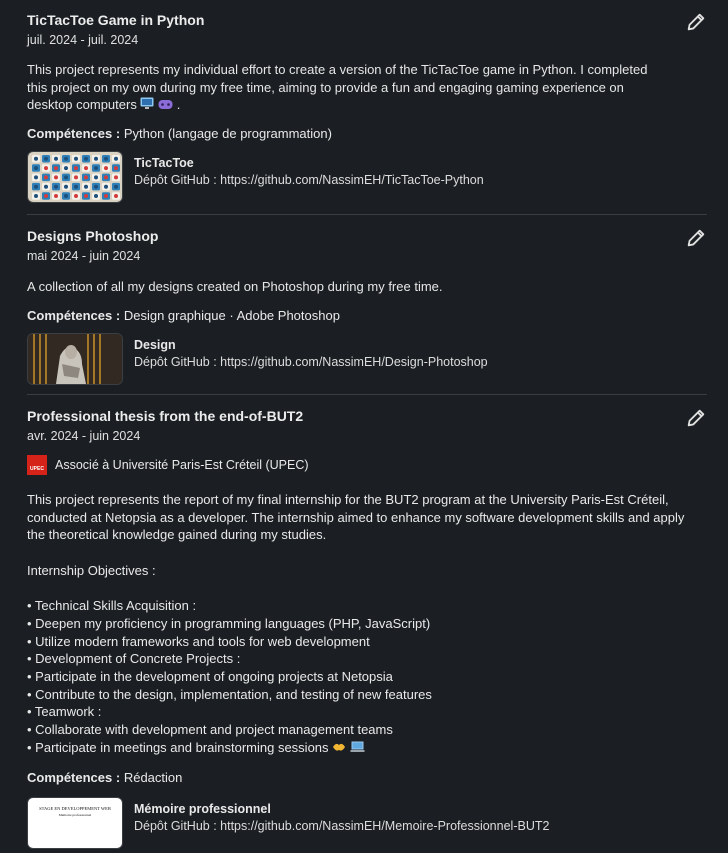 This screenshot has width=728, height=853. Describe the element at coordinates (84, 256) in the screenshot. I see `project-dates: mai 2024 - juin 2024` at that location.